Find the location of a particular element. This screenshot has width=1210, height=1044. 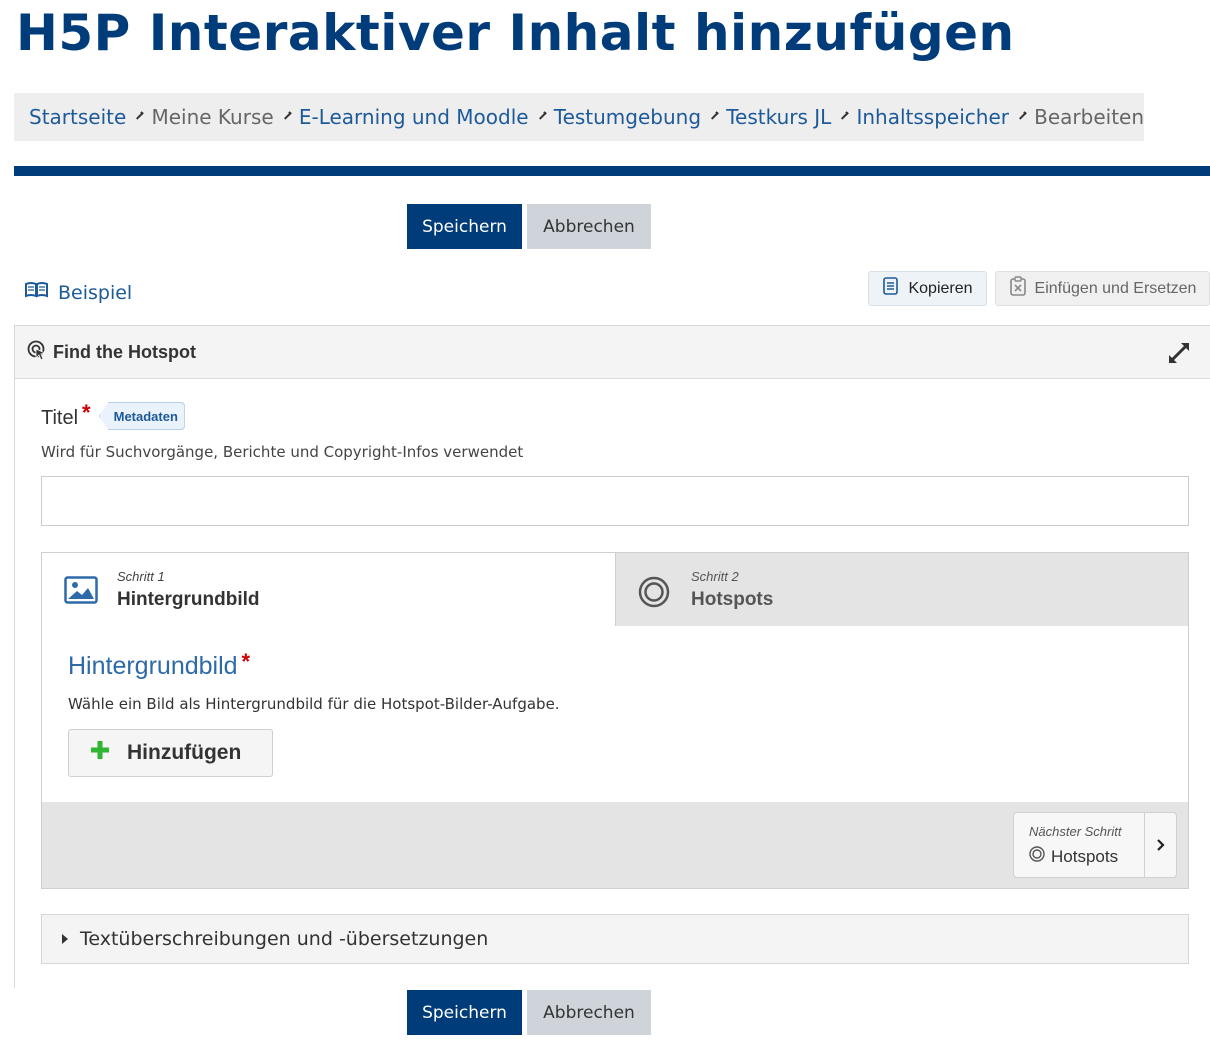

save-button-bottom: Speichern is located at coordinates (464, 1012).